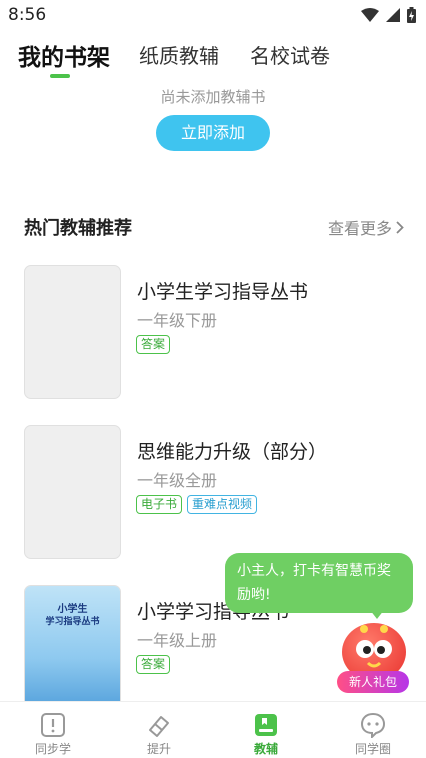 The width and height of the screenshot is (426, 758). Describe the element at coordinates (52, 749) in the screenshot. I see `nav-label: 同步学` at that location.